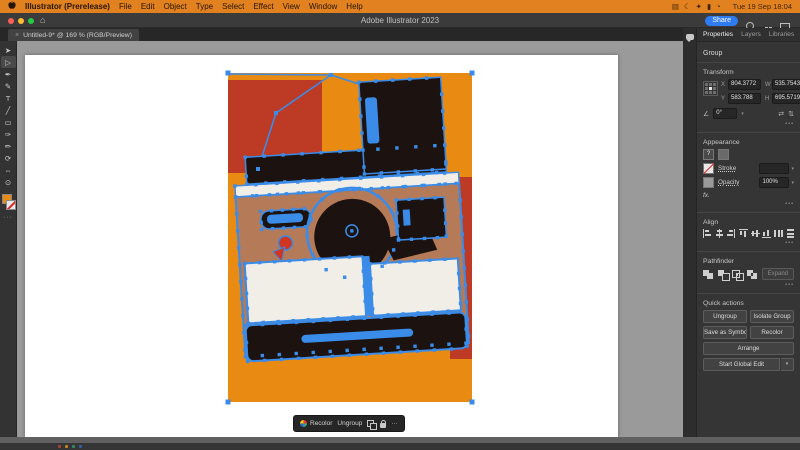 The width and height of the screenshot is (800, 450). Describe the element at coordinates (204, 6) in the screenshot. I see `menu-item-type: Type` at that location.